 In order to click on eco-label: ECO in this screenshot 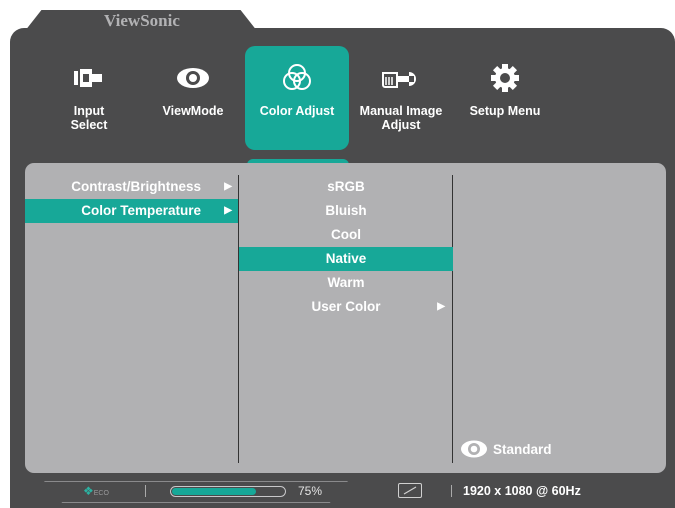, I will do `click(101, 493)`.